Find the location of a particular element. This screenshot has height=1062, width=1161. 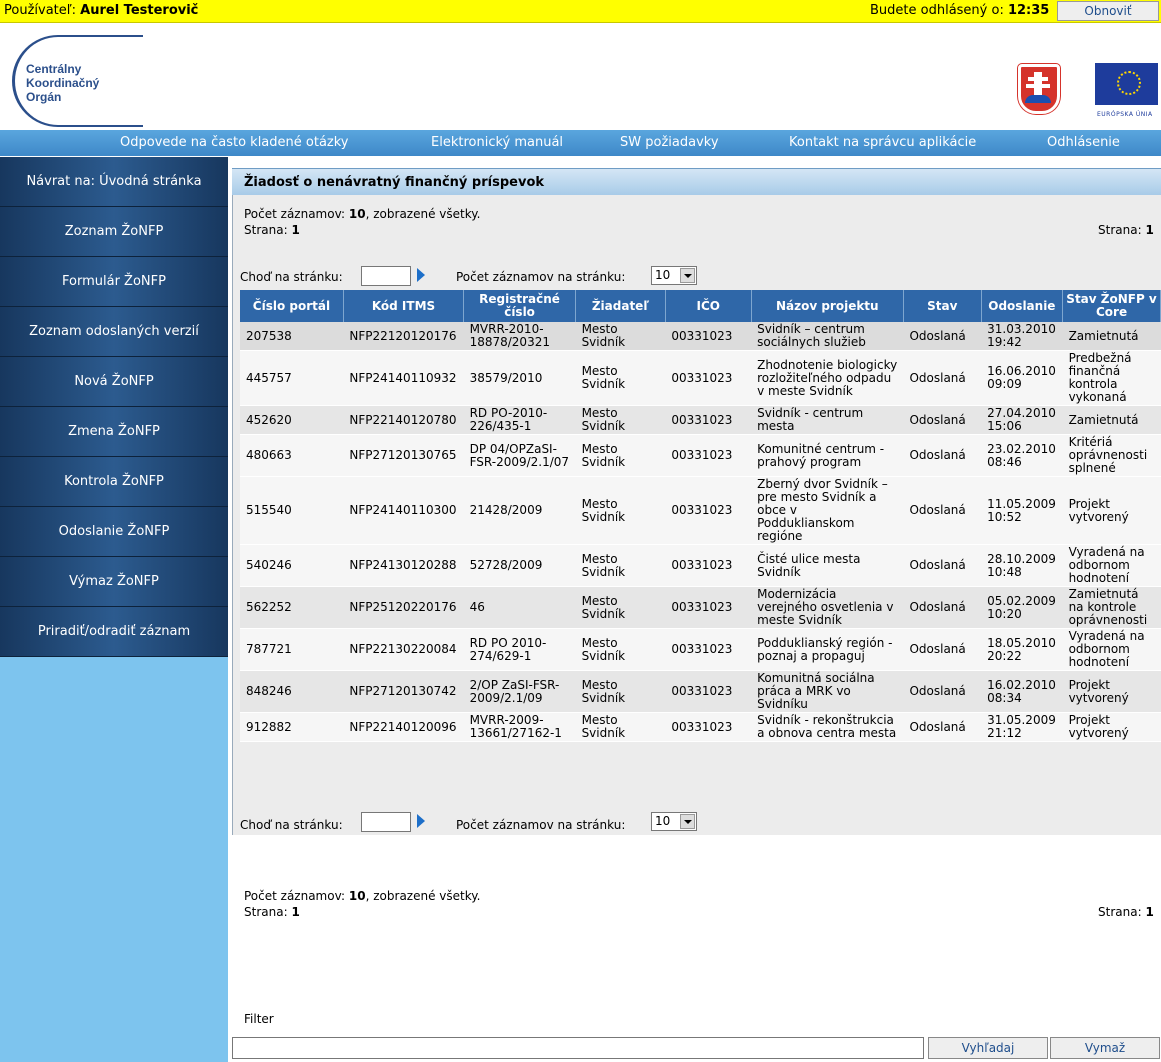

table-cell: 207538 is located at coordinates (292, 336).